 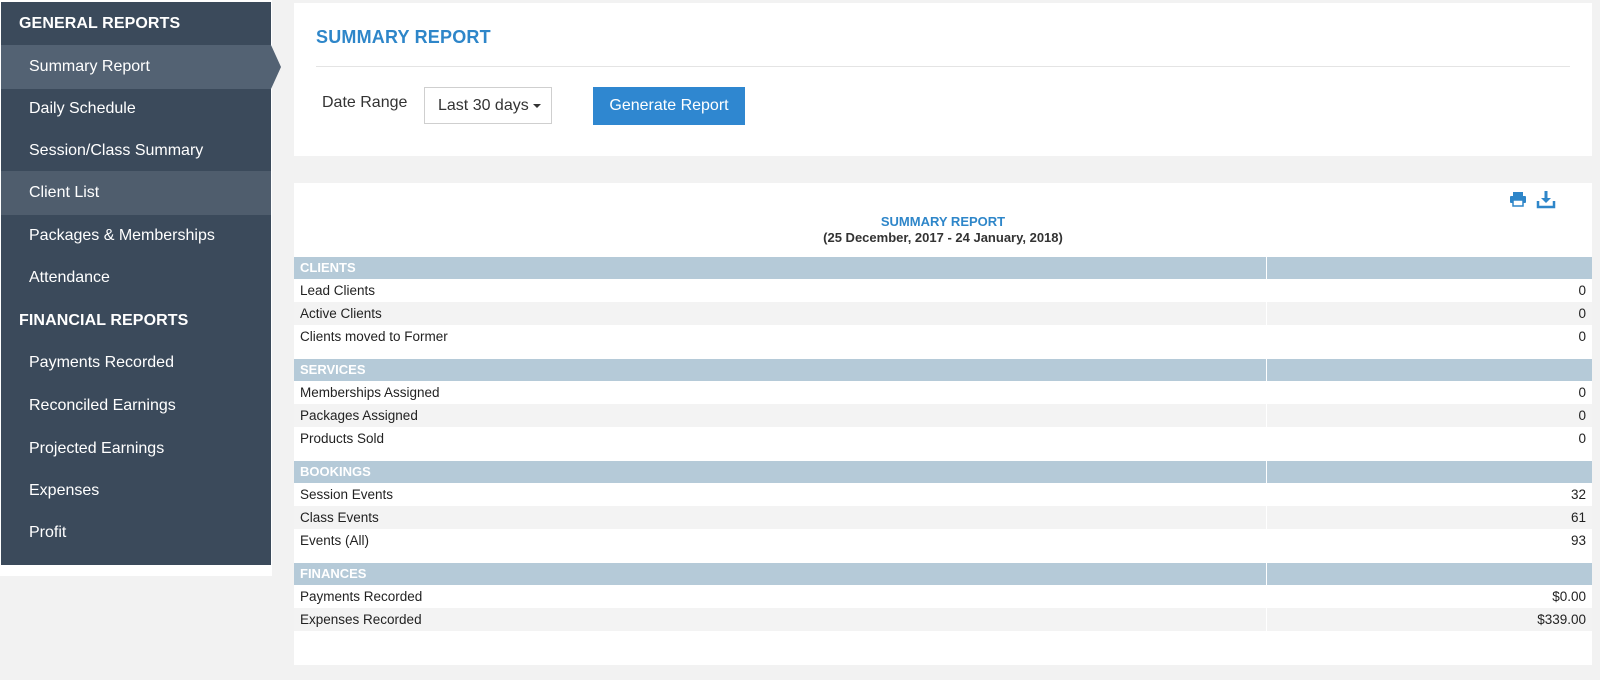 I want to click on row-label: Payments Recorded, so click(x=361, y=596).